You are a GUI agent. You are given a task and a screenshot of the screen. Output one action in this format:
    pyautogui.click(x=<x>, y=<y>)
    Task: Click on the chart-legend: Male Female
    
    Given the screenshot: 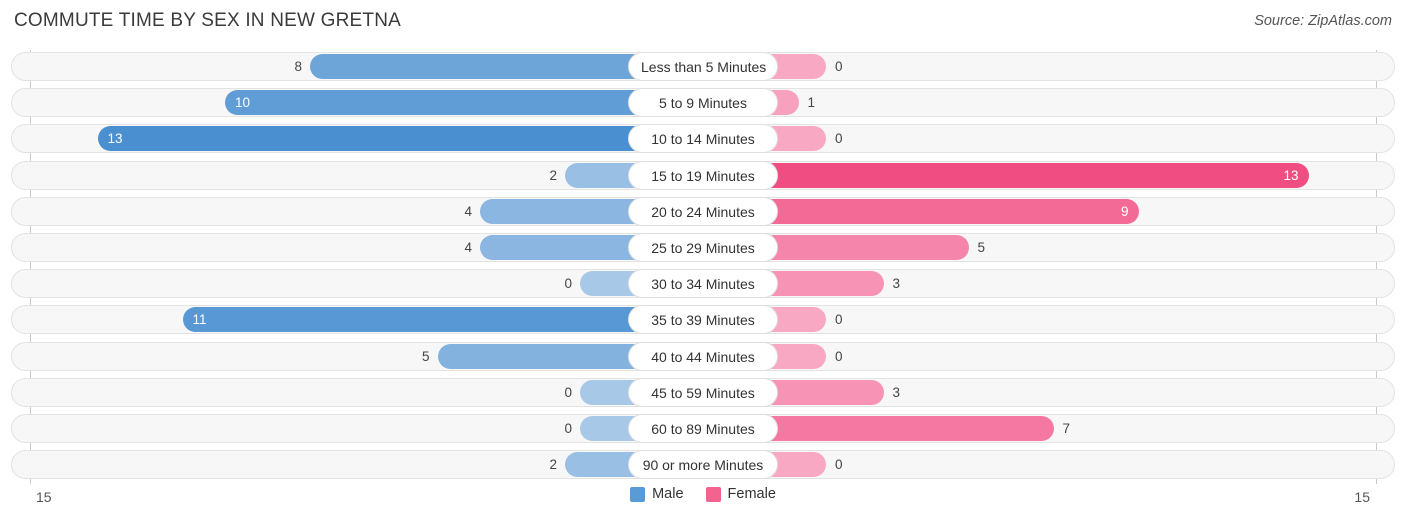 What is the action you would take?
    pyautogui.click(x=703, y=494)
    